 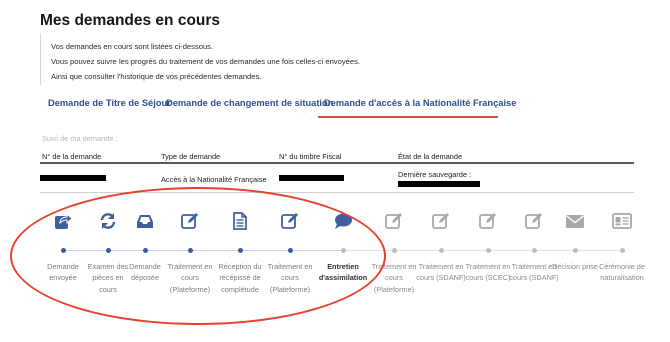 I want to click on progress-step: Demande envoyée, so click(x=63, y=247).